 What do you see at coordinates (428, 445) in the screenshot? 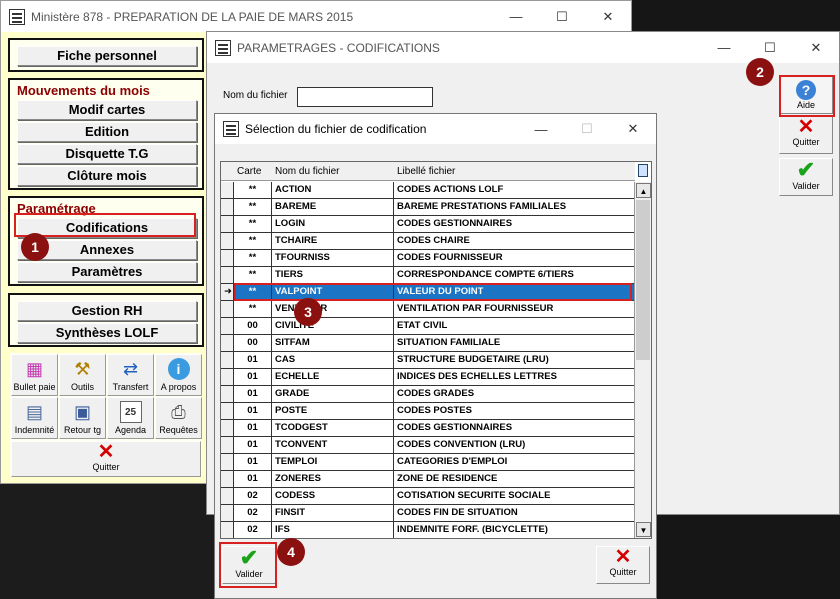
I see `table-row: 01 TCONVENT CODES CONVENTION (LRU)` at bounding box center [428, 445].